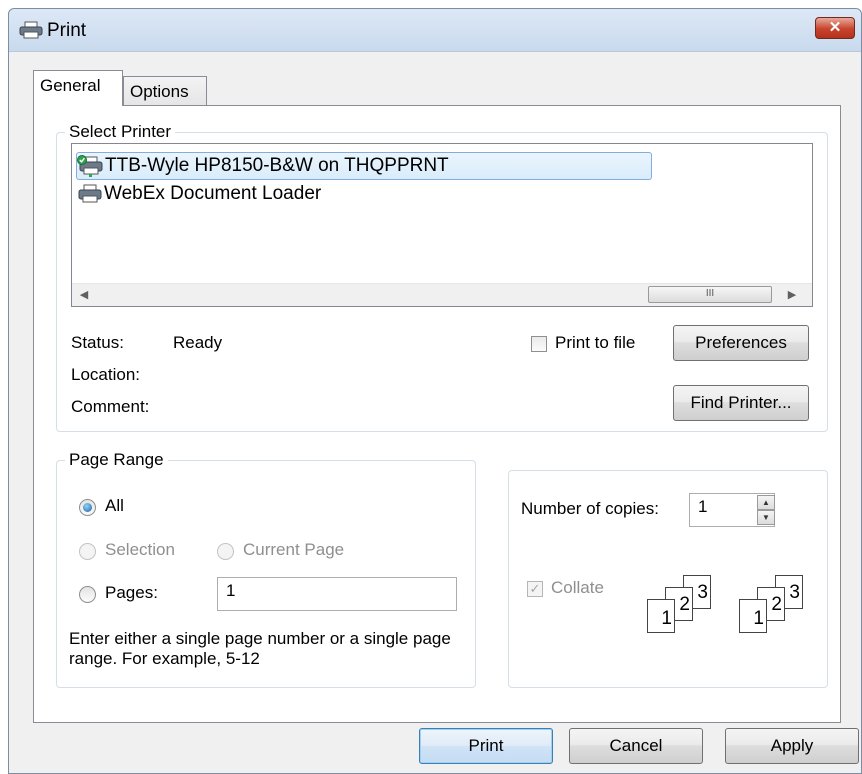  I want to click on status-value: Ready, so click(198, 342).